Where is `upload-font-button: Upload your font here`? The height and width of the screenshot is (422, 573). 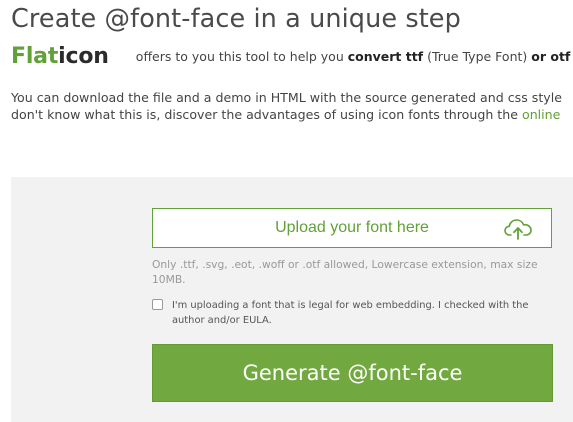 upload-font-button: Upload your font here is located at coordinates (352, 228).